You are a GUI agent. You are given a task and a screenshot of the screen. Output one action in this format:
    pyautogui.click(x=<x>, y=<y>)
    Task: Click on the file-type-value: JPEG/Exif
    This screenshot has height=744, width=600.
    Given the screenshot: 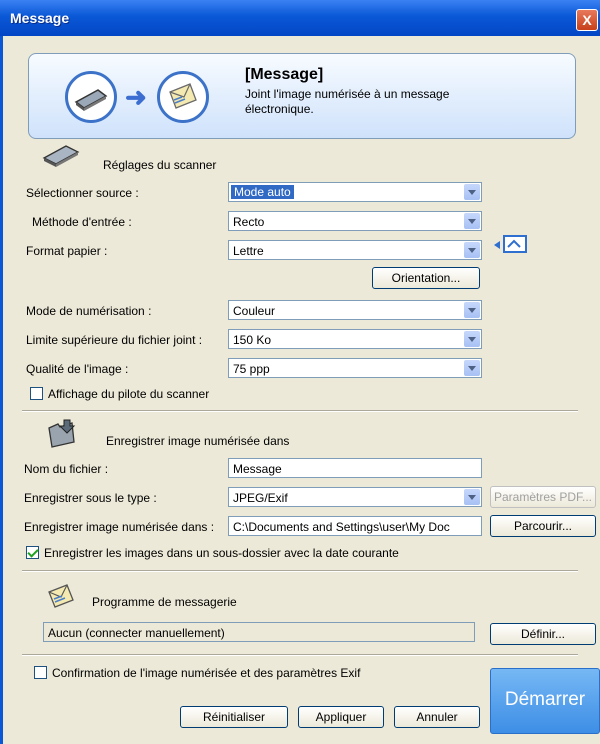 What is the action you would take?
    pyautogui.click(x=260, y=498)
    